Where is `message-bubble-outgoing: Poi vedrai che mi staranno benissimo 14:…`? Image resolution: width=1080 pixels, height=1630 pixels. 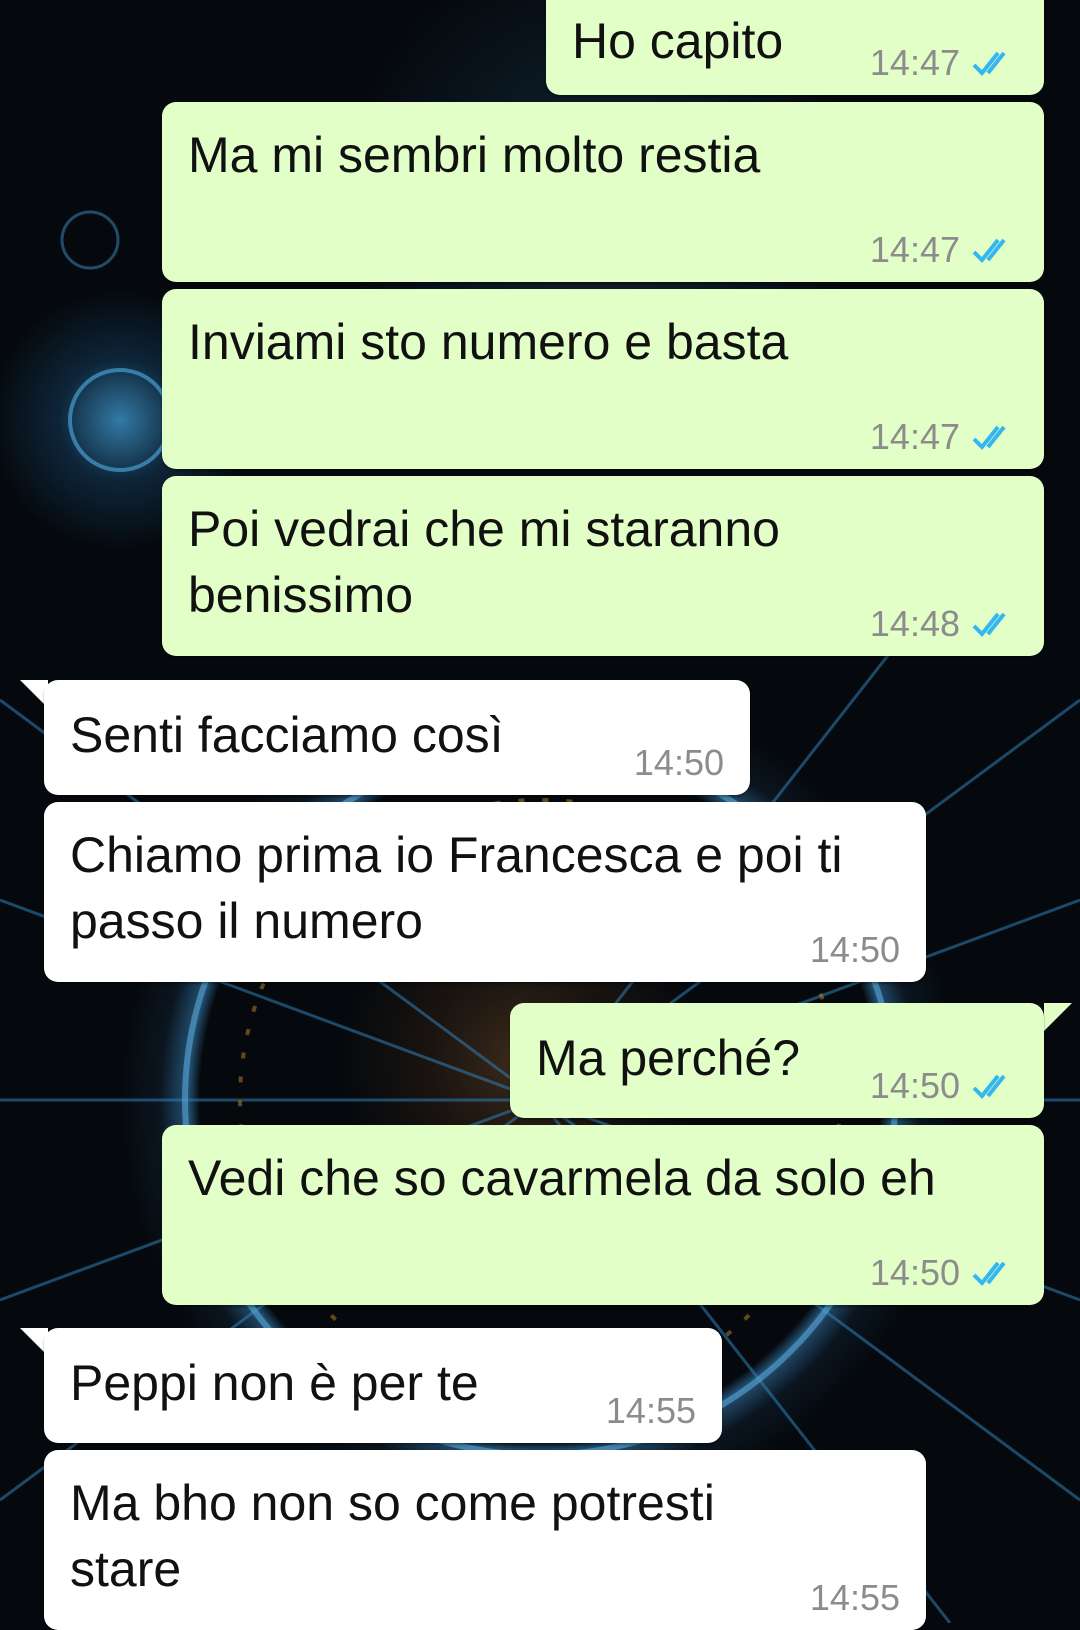 message-bubble-outgoing: Poi vedrai che mi staranno benissimo 14:… is located at coordinates (603, 566).